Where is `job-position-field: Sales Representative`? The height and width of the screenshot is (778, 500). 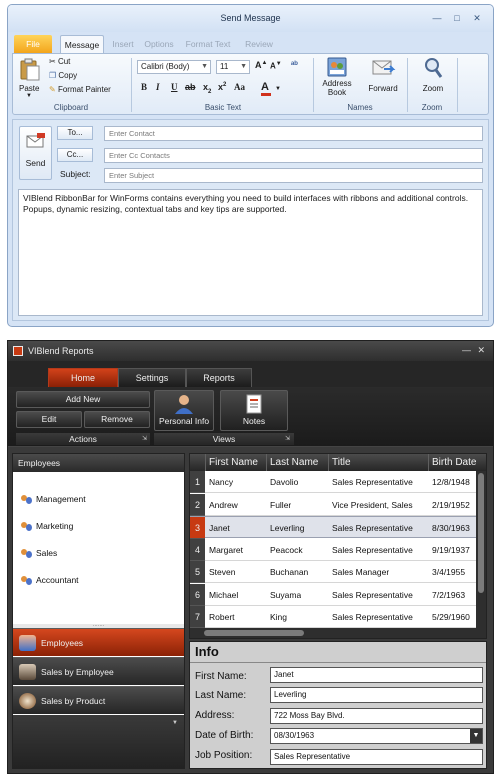 job-position-field: Sales Representative is located at coordinates (376, 757).